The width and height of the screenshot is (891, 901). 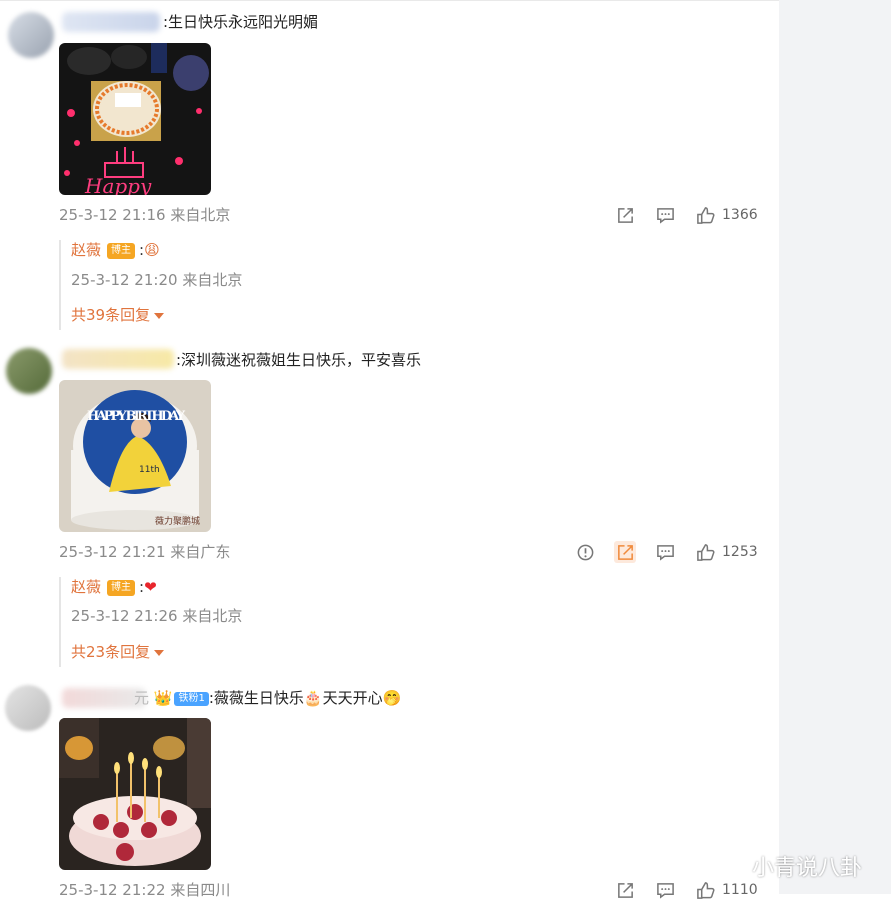 What do you see at coordinates (740, 890) in the screenshot?
I see `like-count: 1110` at bounding box center [740, 890].